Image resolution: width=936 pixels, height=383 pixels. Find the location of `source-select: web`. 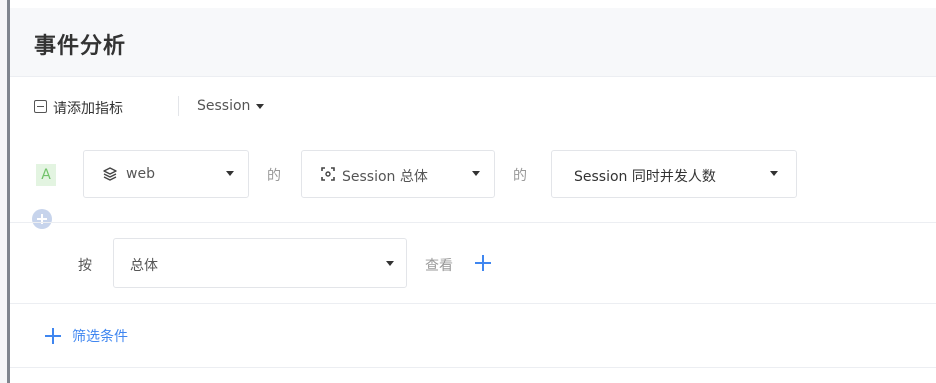

source-select: web is located at coordinates (166, 174).